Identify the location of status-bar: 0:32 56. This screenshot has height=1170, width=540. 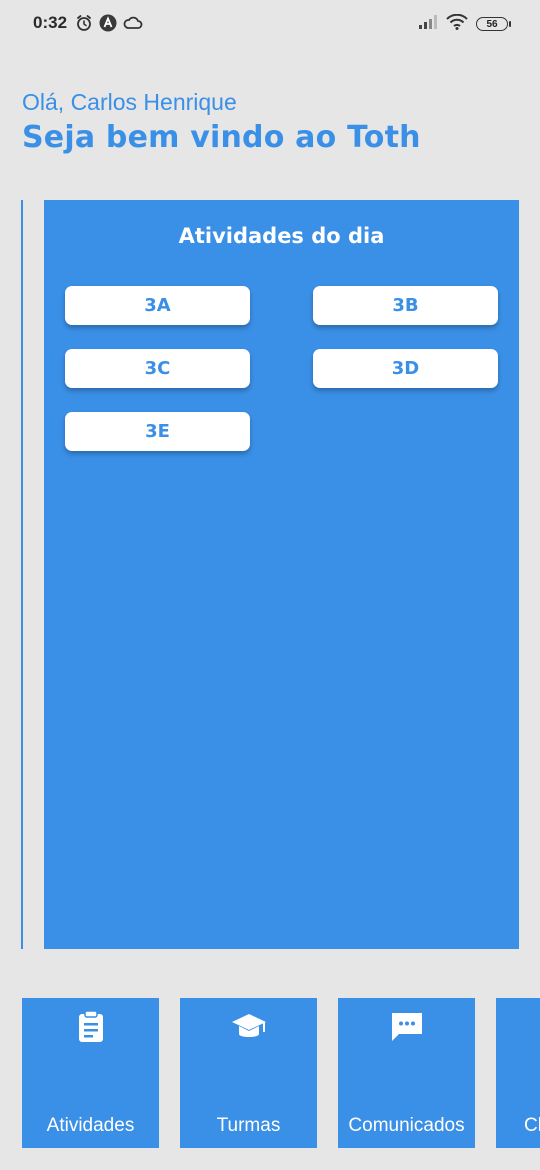
(270, 25).